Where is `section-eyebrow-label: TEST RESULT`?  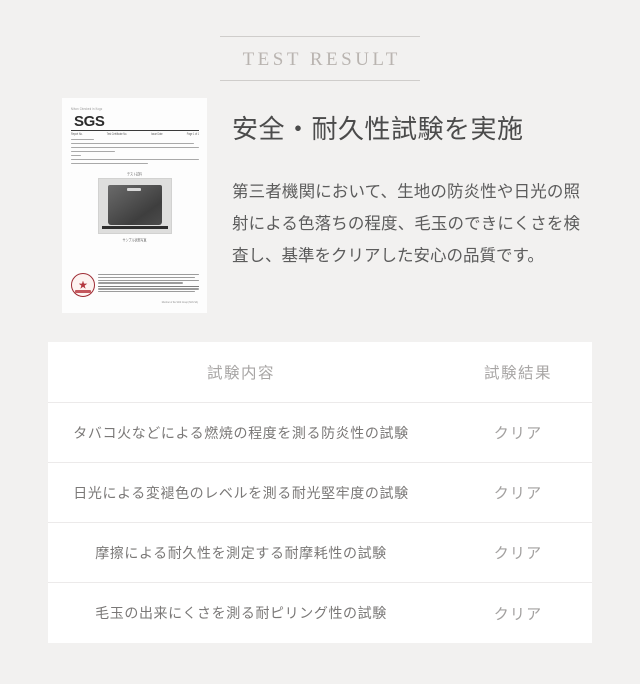 section-eyebrow-label: TEST RESULT is located at coordinates (321, 59).